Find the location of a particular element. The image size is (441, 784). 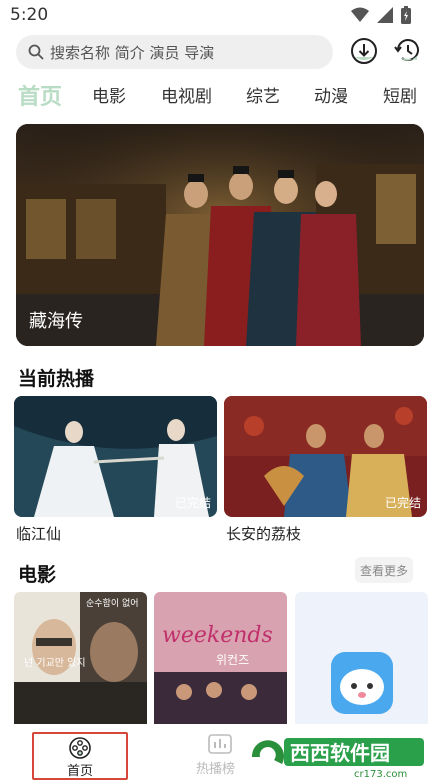

nav-home: 首页 is located at coordinates (80, 756).